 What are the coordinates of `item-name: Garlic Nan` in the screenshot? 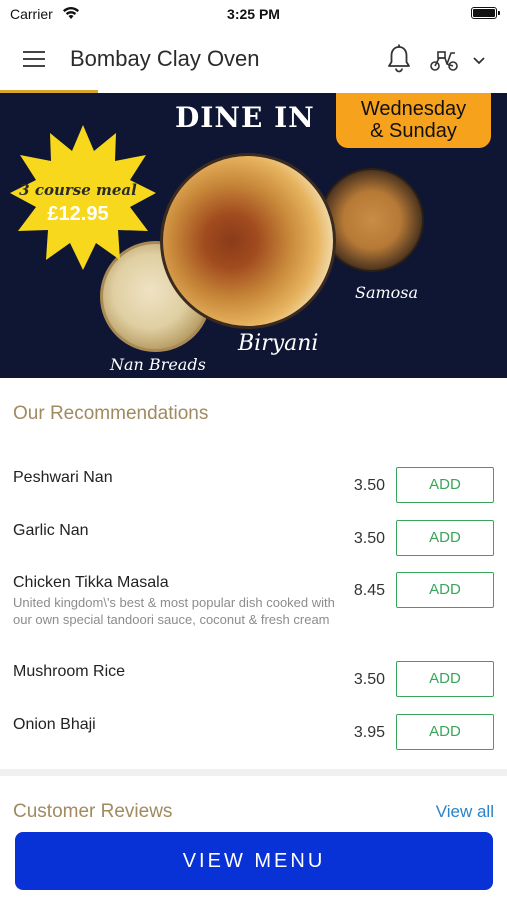 It's located at (51, 530).